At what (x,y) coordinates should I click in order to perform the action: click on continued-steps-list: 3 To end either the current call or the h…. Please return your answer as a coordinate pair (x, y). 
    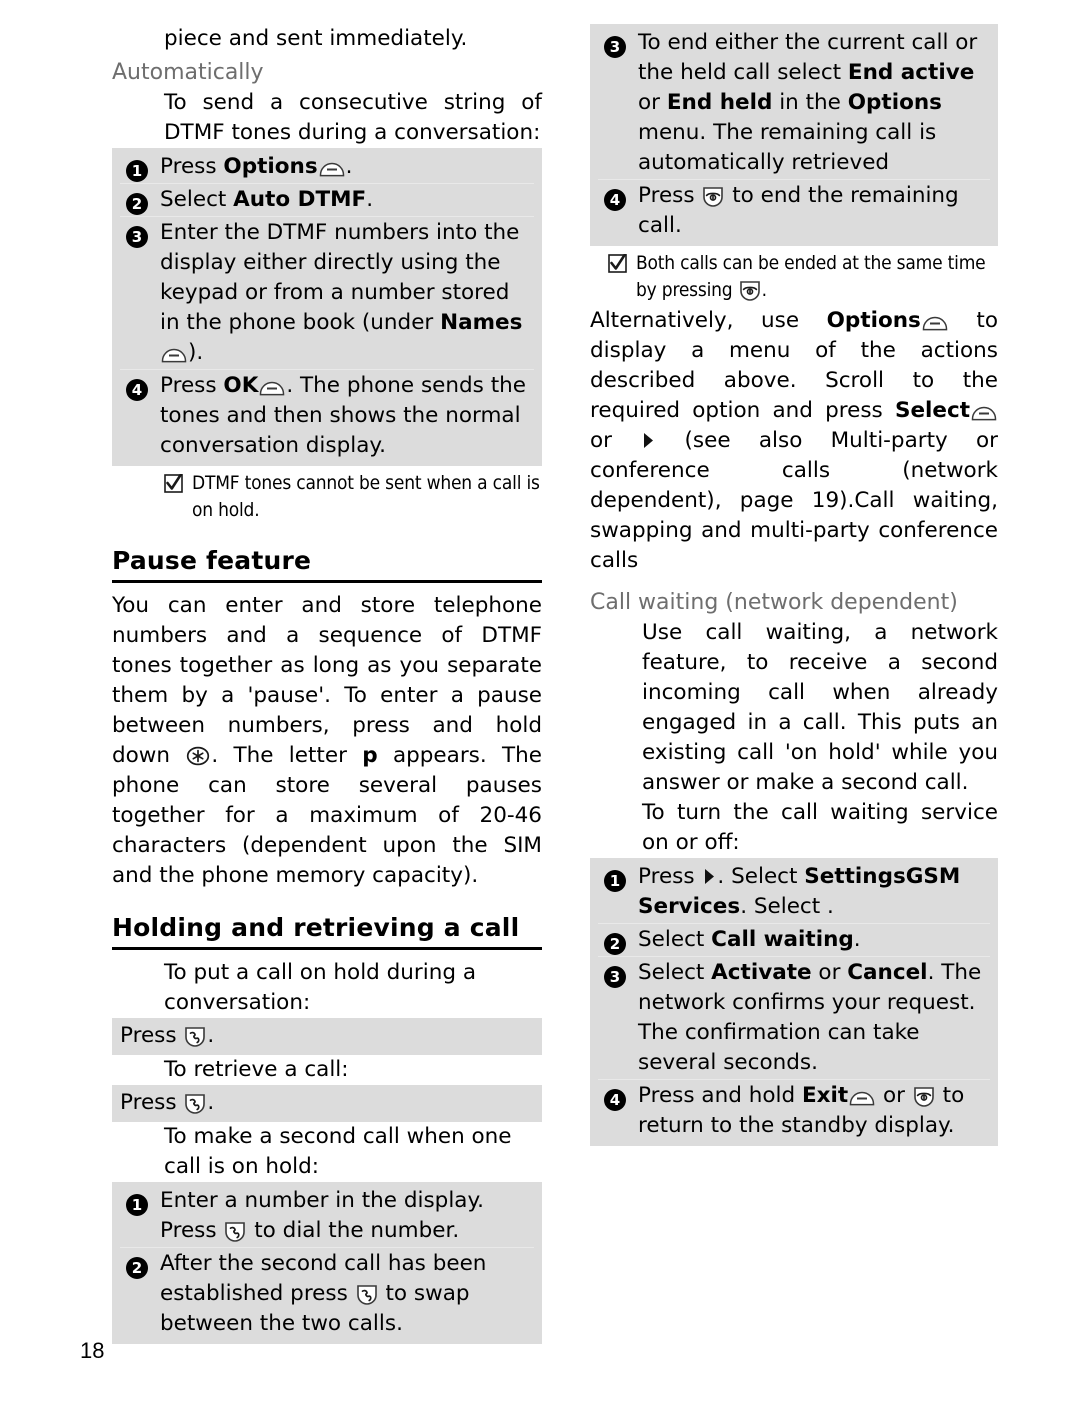
    Looking at the image, I should click on (794, 134).